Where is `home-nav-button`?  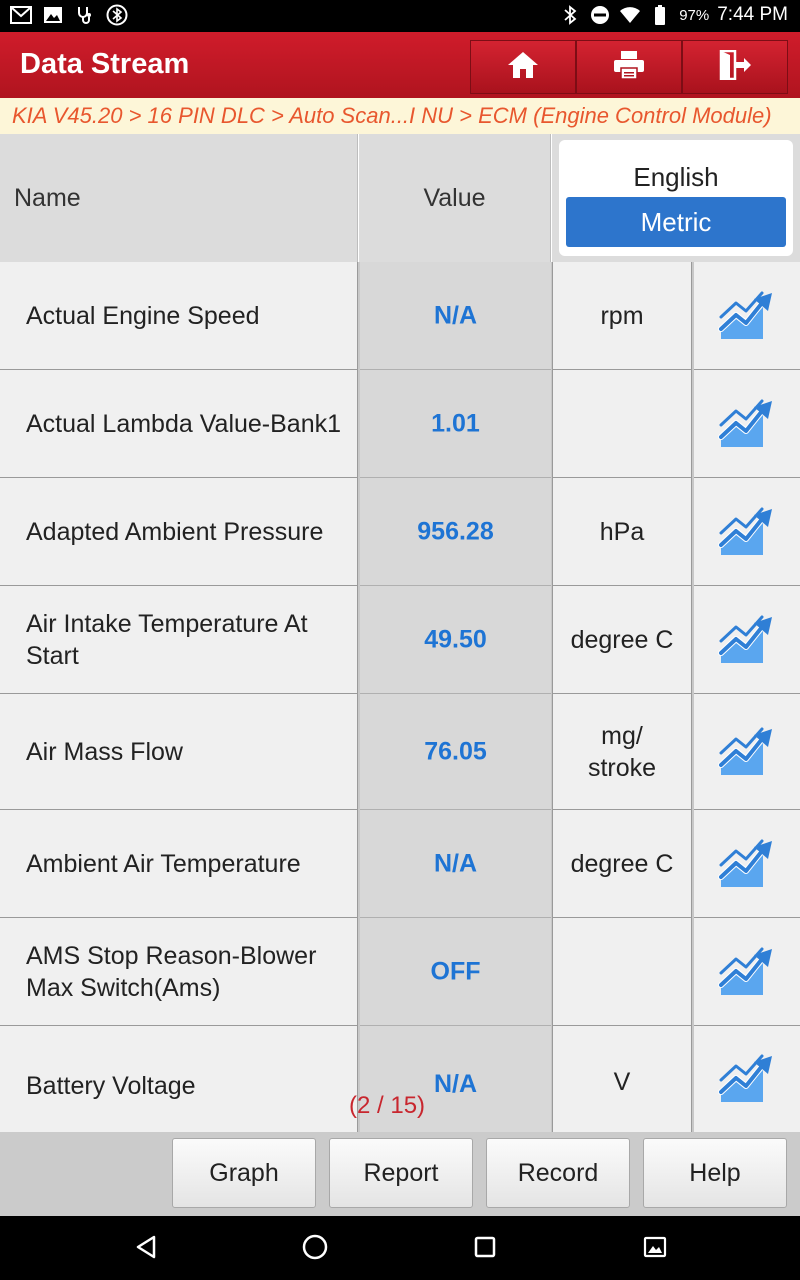
home-nav-button is located at coordinates (315, 1249).